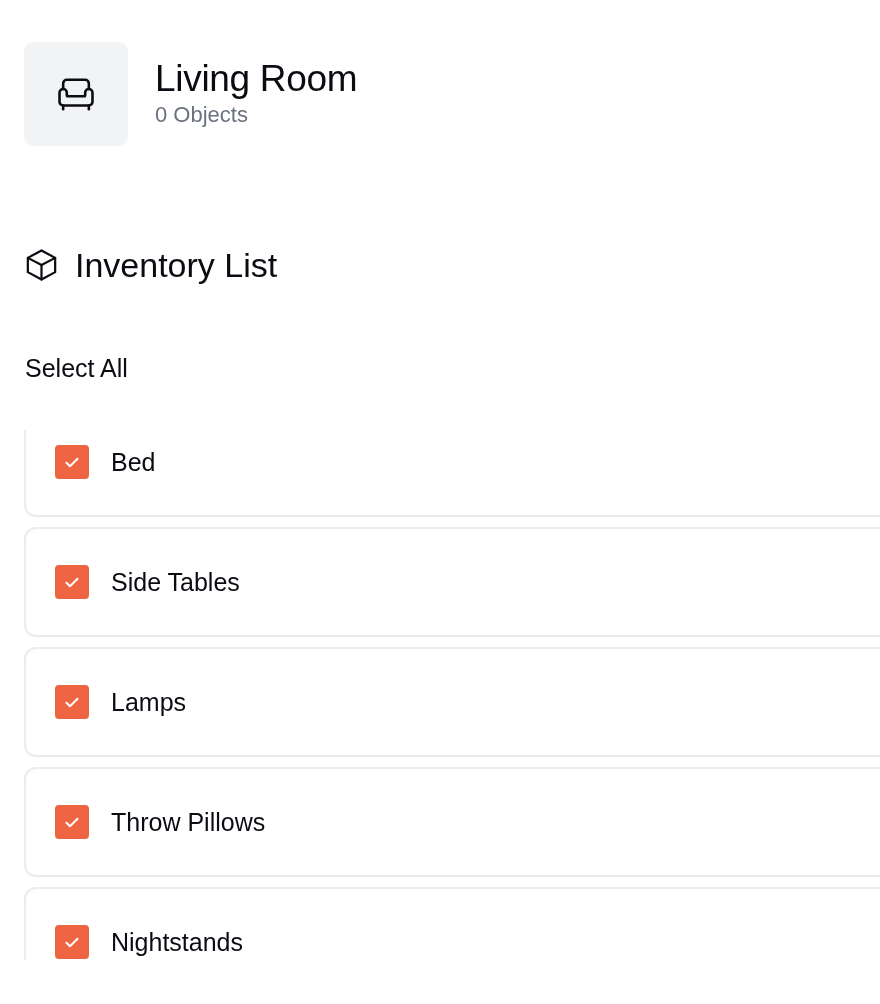 Image resolution: width=880 pixels, height=1004 pixels. I want to click on select-all-button: Select All, so click(76, 368).